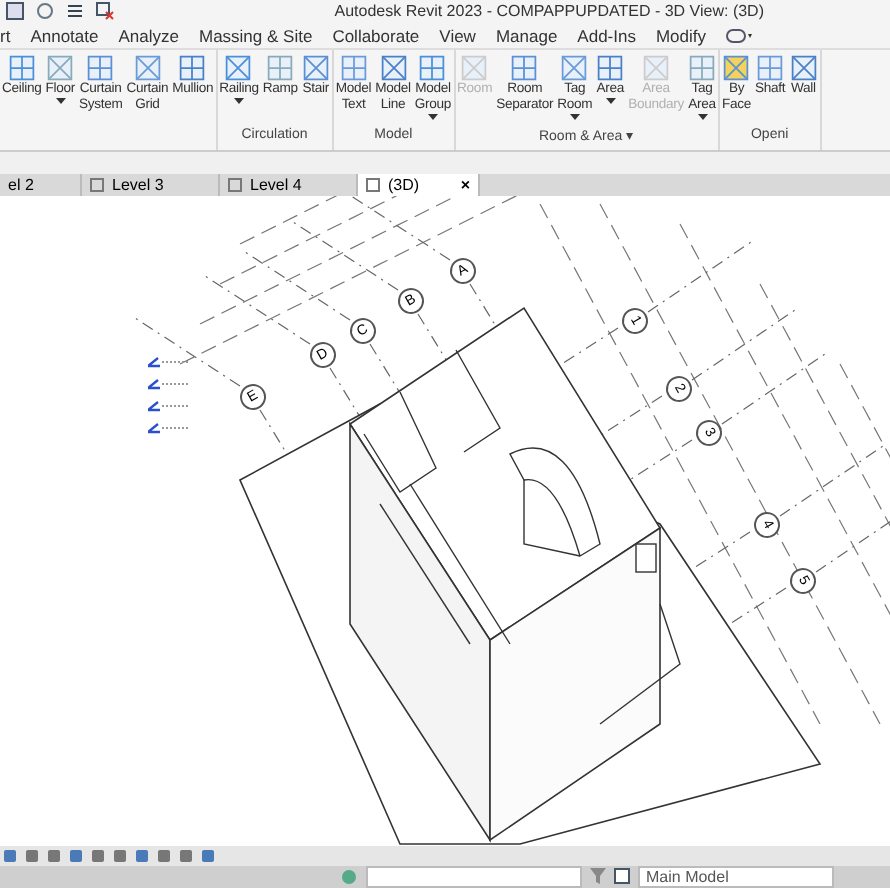 This screenshot has width=890, height=888. What do you see at coordinates (681, 35) in the screenshot?
I see `ribbon-tab: Modify` at bounding box center [681, 35].